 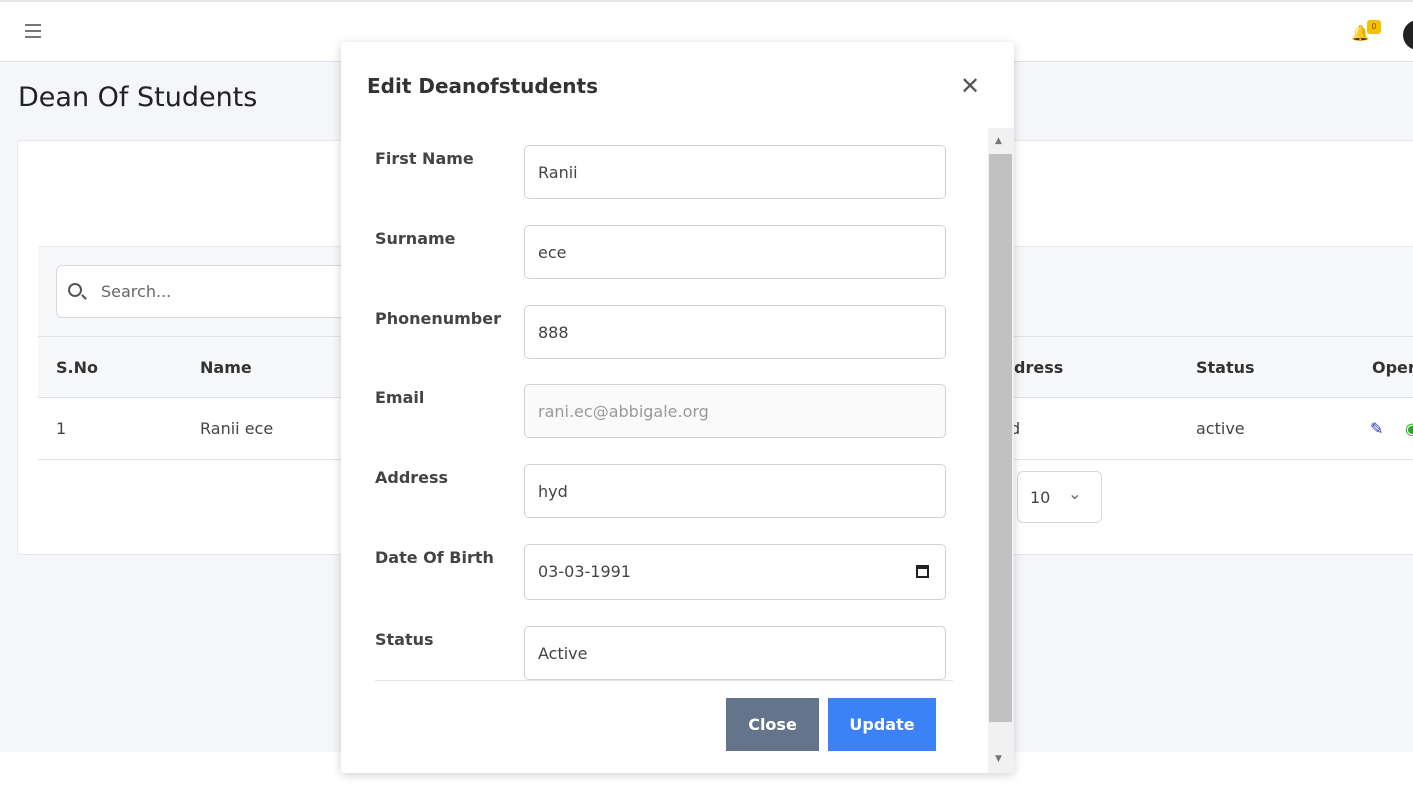 What do you see at coordinates (1392, 367) in the screenshot?
I see `column-operations: Operations` at bounding box center [1392, 367].